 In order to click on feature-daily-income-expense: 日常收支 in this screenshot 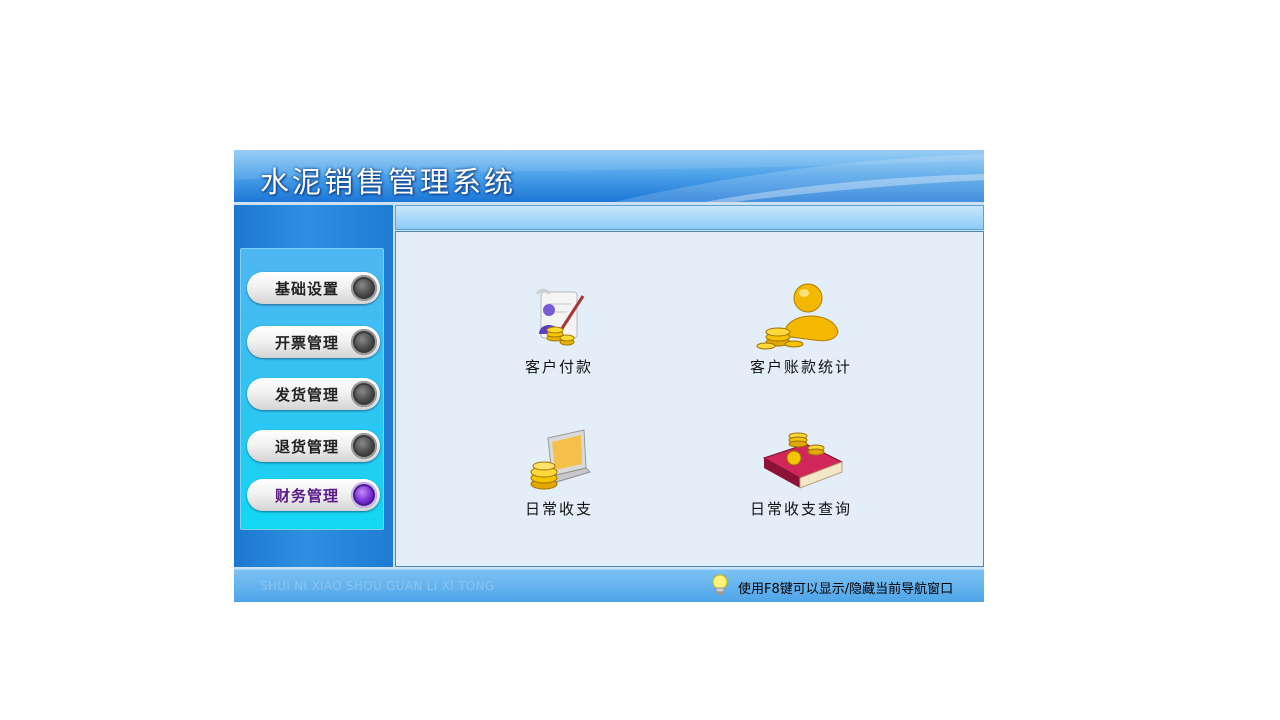, I will do `click(559, 473)`.